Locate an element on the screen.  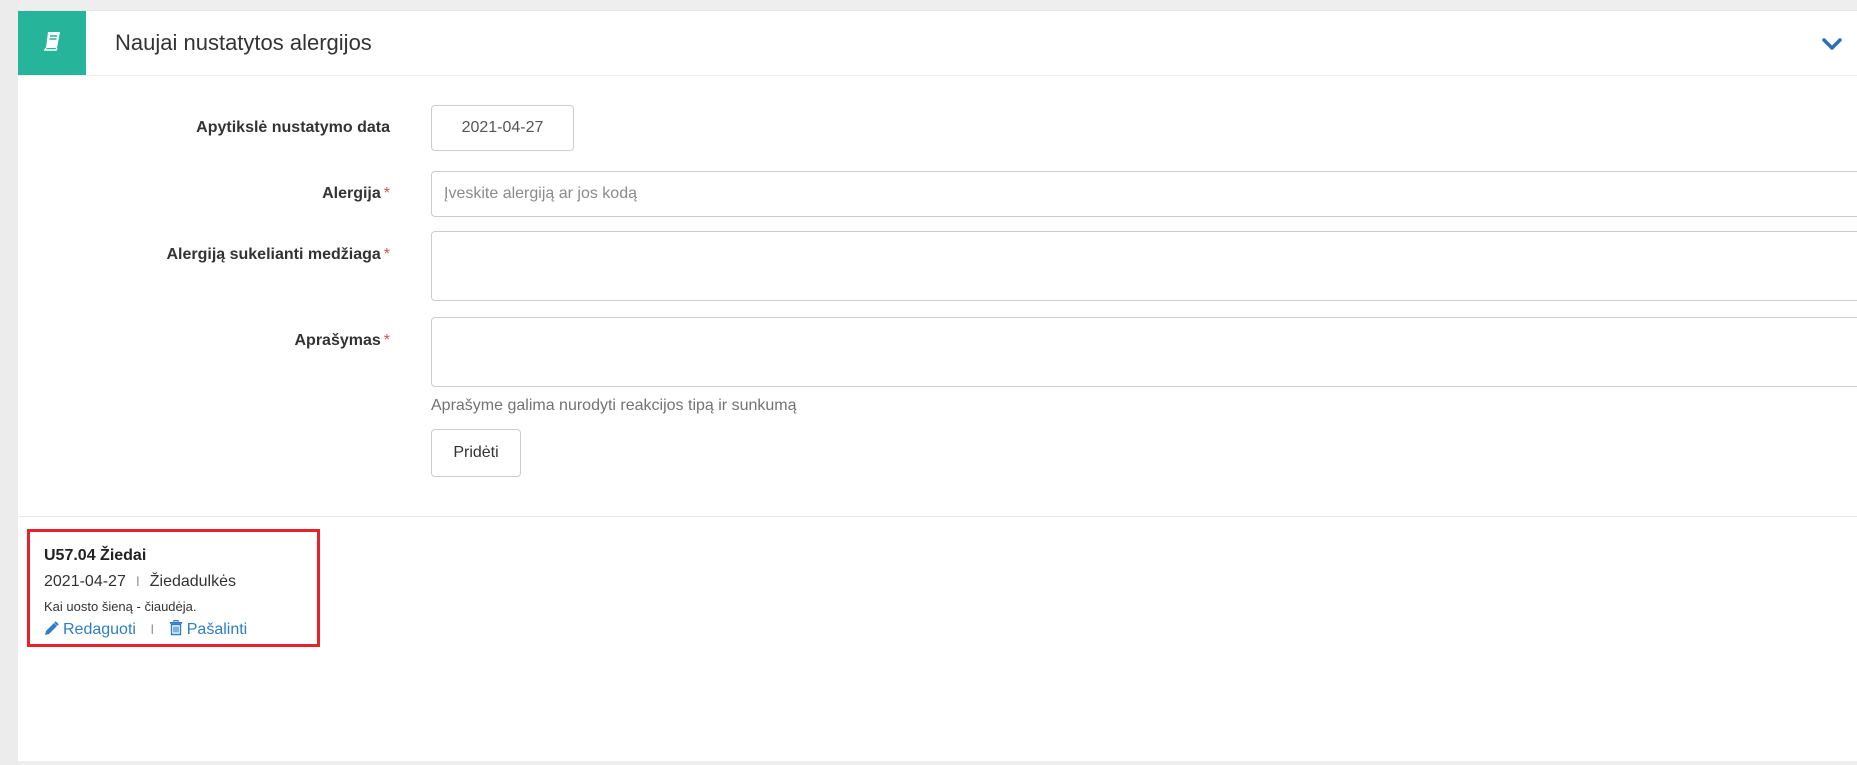
allergy-row: Alergija * is located at coordinates (937, 194).